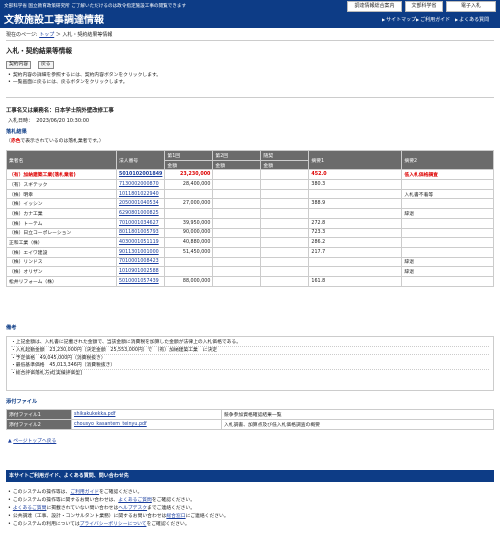 The width and height of the screenshot is (500, 548). I want to click on table-row: （株）オリザン 1010901002588 辞退, so click(250, 271).